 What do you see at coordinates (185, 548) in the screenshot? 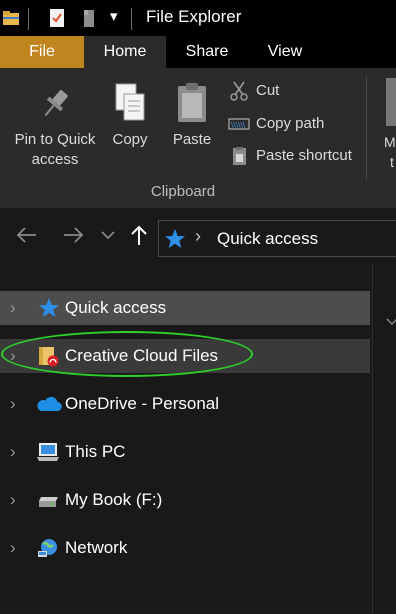
I see `nav-item-network: › Network` at bounding box center [185, 548].